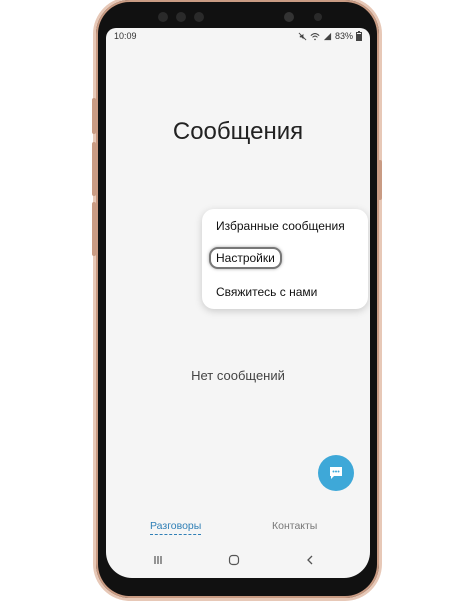 Image resolution: width=474 pixels, height=602 pixels. Describe the element at coordinates (359, 36) in the screenshot. I see `battery-icon` at that location.